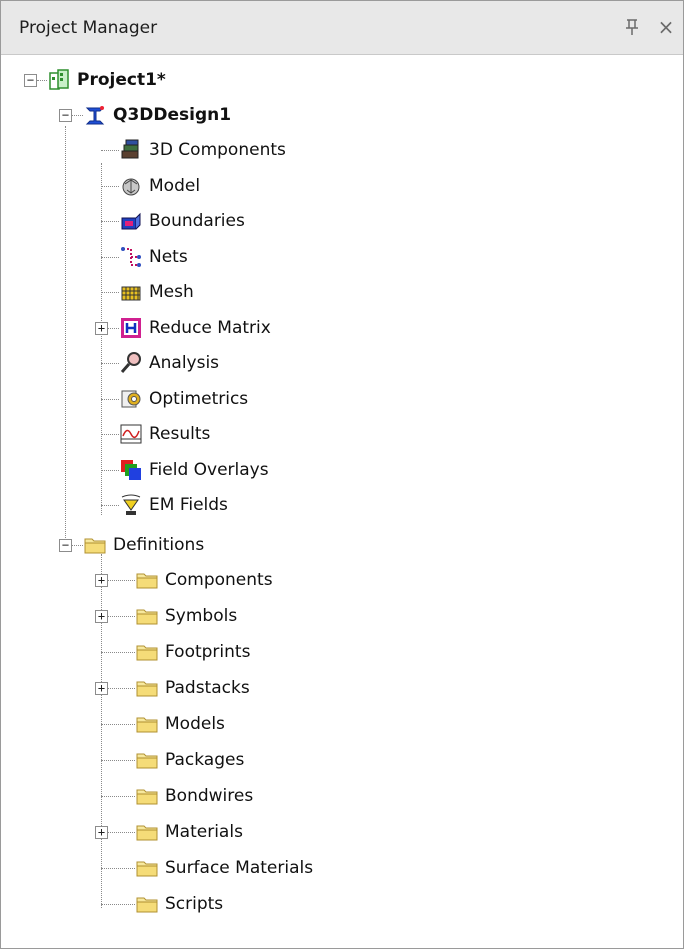 The width and height of the screenshot is (684, 949). I want to click on tree-node-label: Padstacks, so click(207, 688).